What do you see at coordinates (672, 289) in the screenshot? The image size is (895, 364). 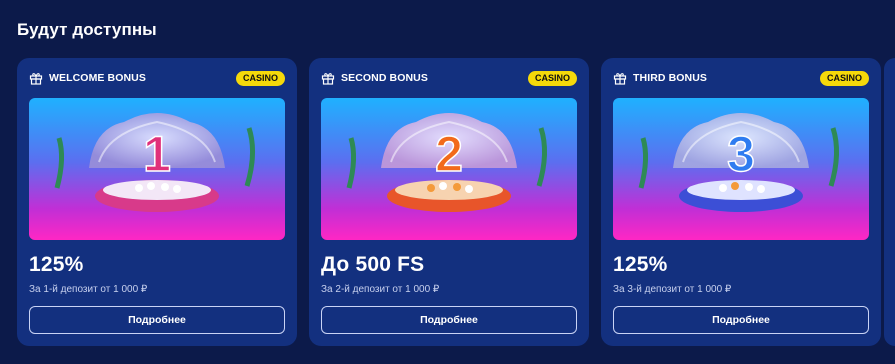 I see `bonus-condition: За 3-й депозит от 1 000 ₽` at bounding box center [672, 289].